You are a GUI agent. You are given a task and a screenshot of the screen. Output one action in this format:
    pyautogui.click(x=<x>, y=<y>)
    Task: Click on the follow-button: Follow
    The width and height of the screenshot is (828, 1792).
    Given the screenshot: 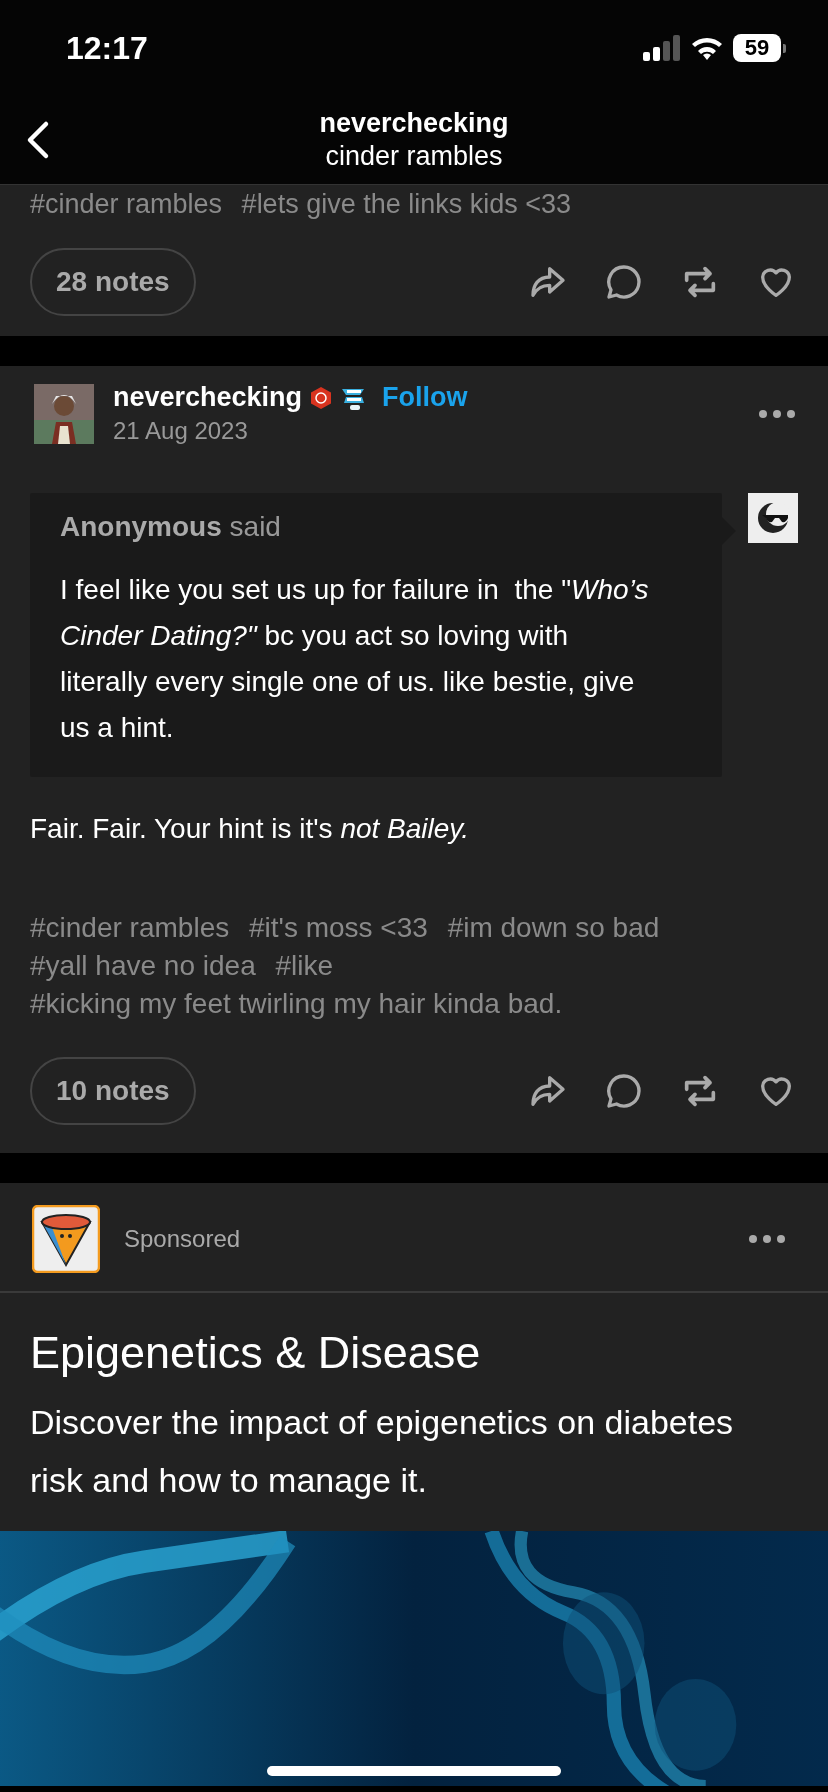 What is the action you would take?
    pyautogui.click(x=425, y=397)
    